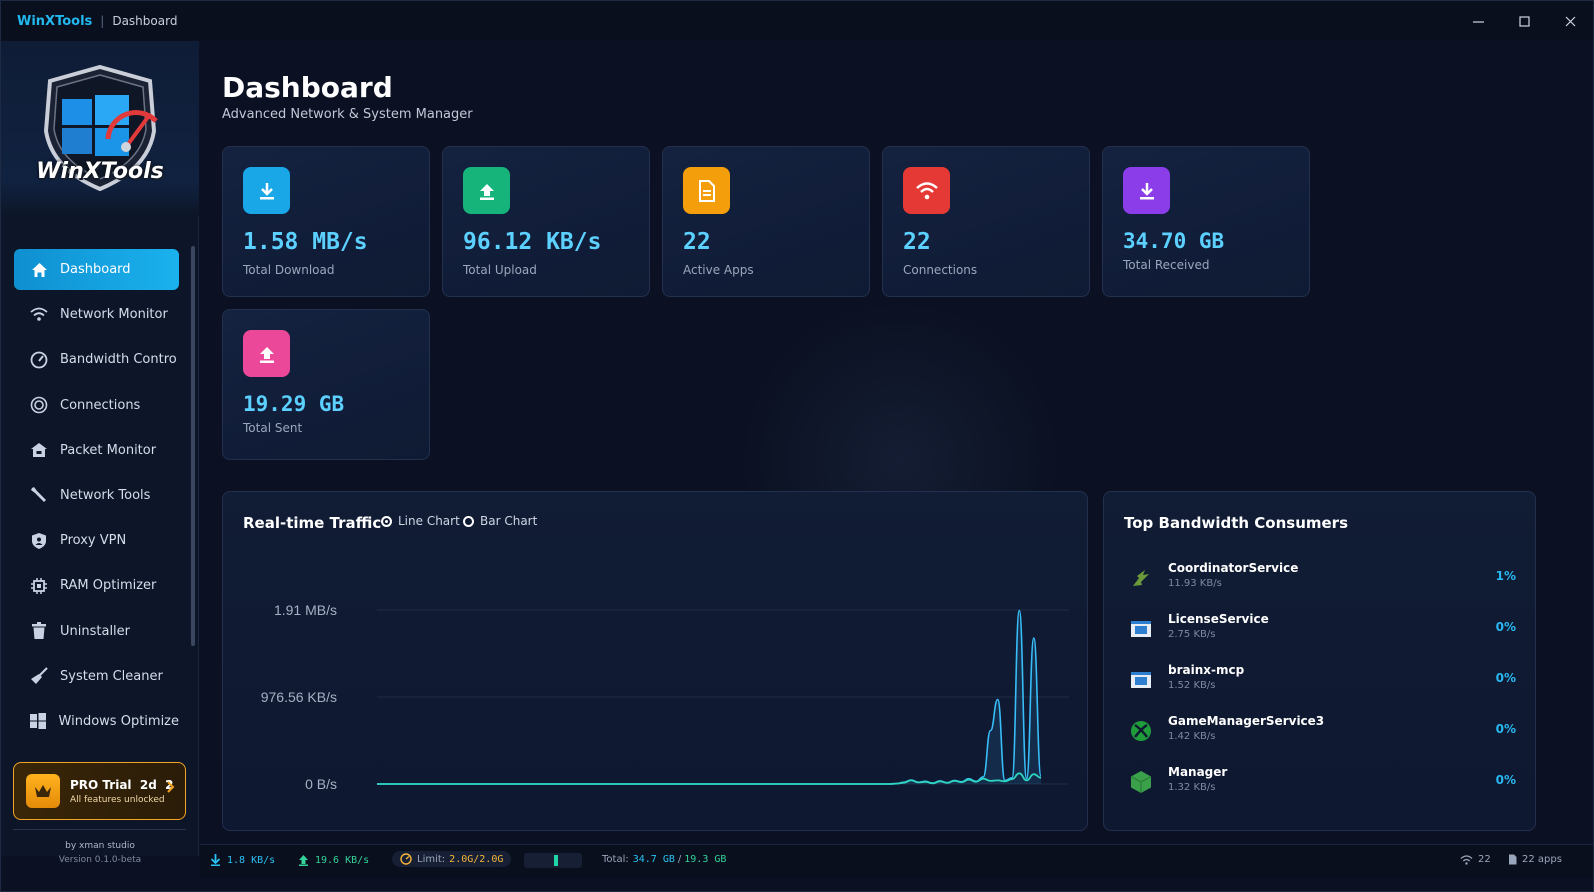  What do you see at coordinates (251, 860) in the screenshot?
I see `status-download-value: 1.8 KB/s` at bounding box center [251, 860].